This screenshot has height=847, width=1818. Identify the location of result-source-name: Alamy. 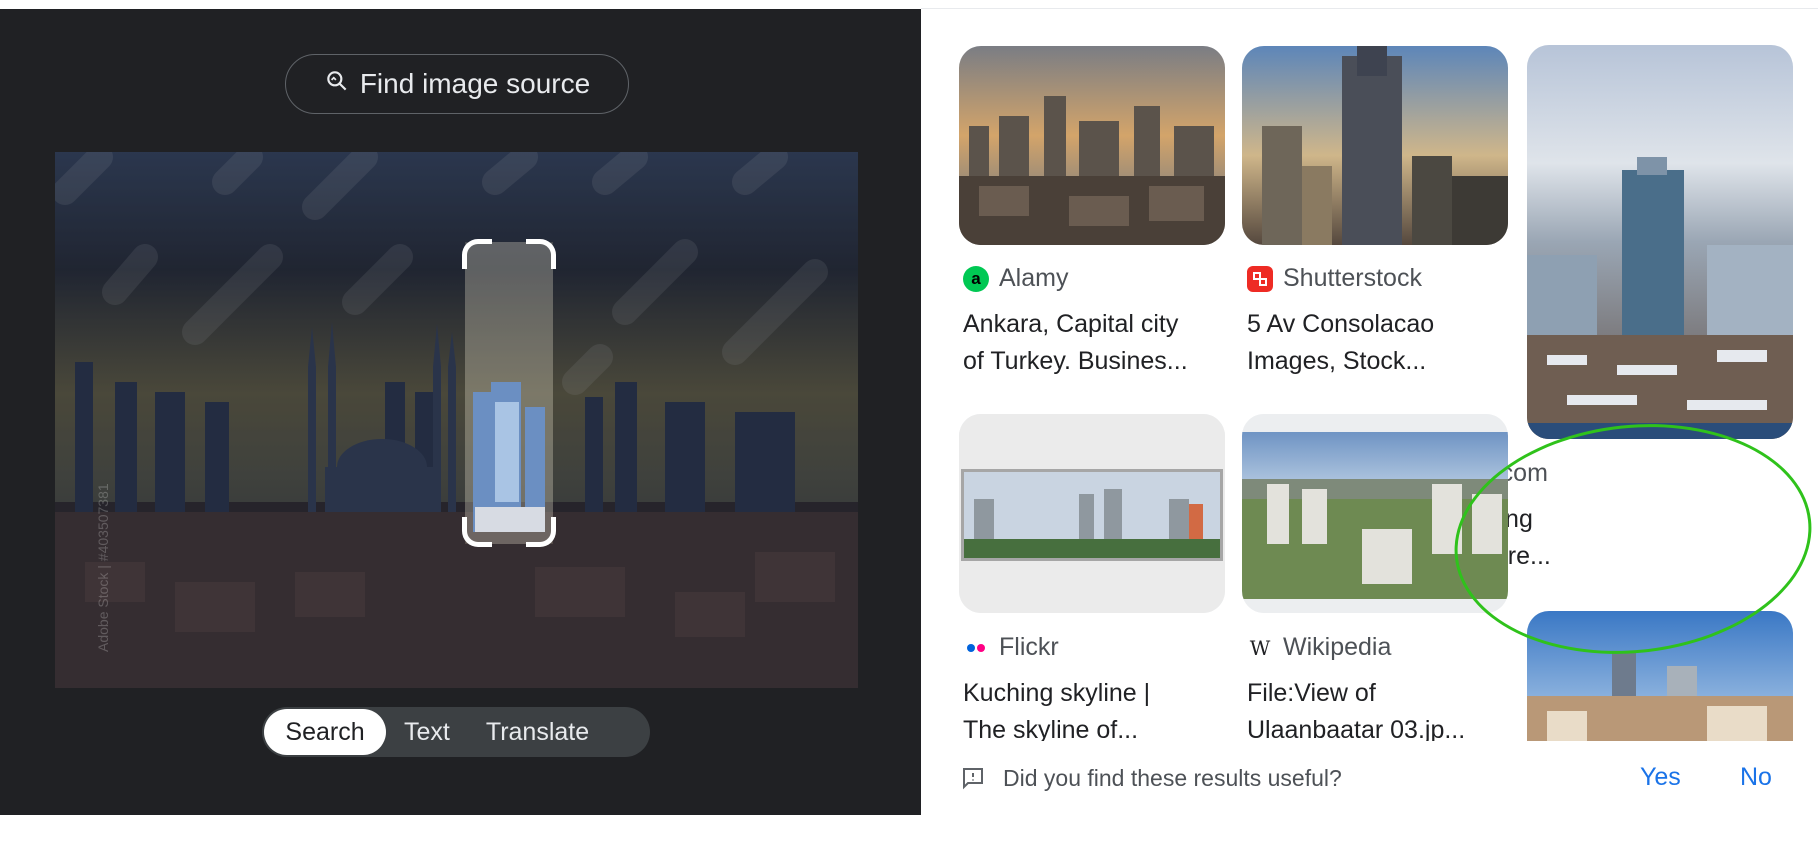
(1034, 278).